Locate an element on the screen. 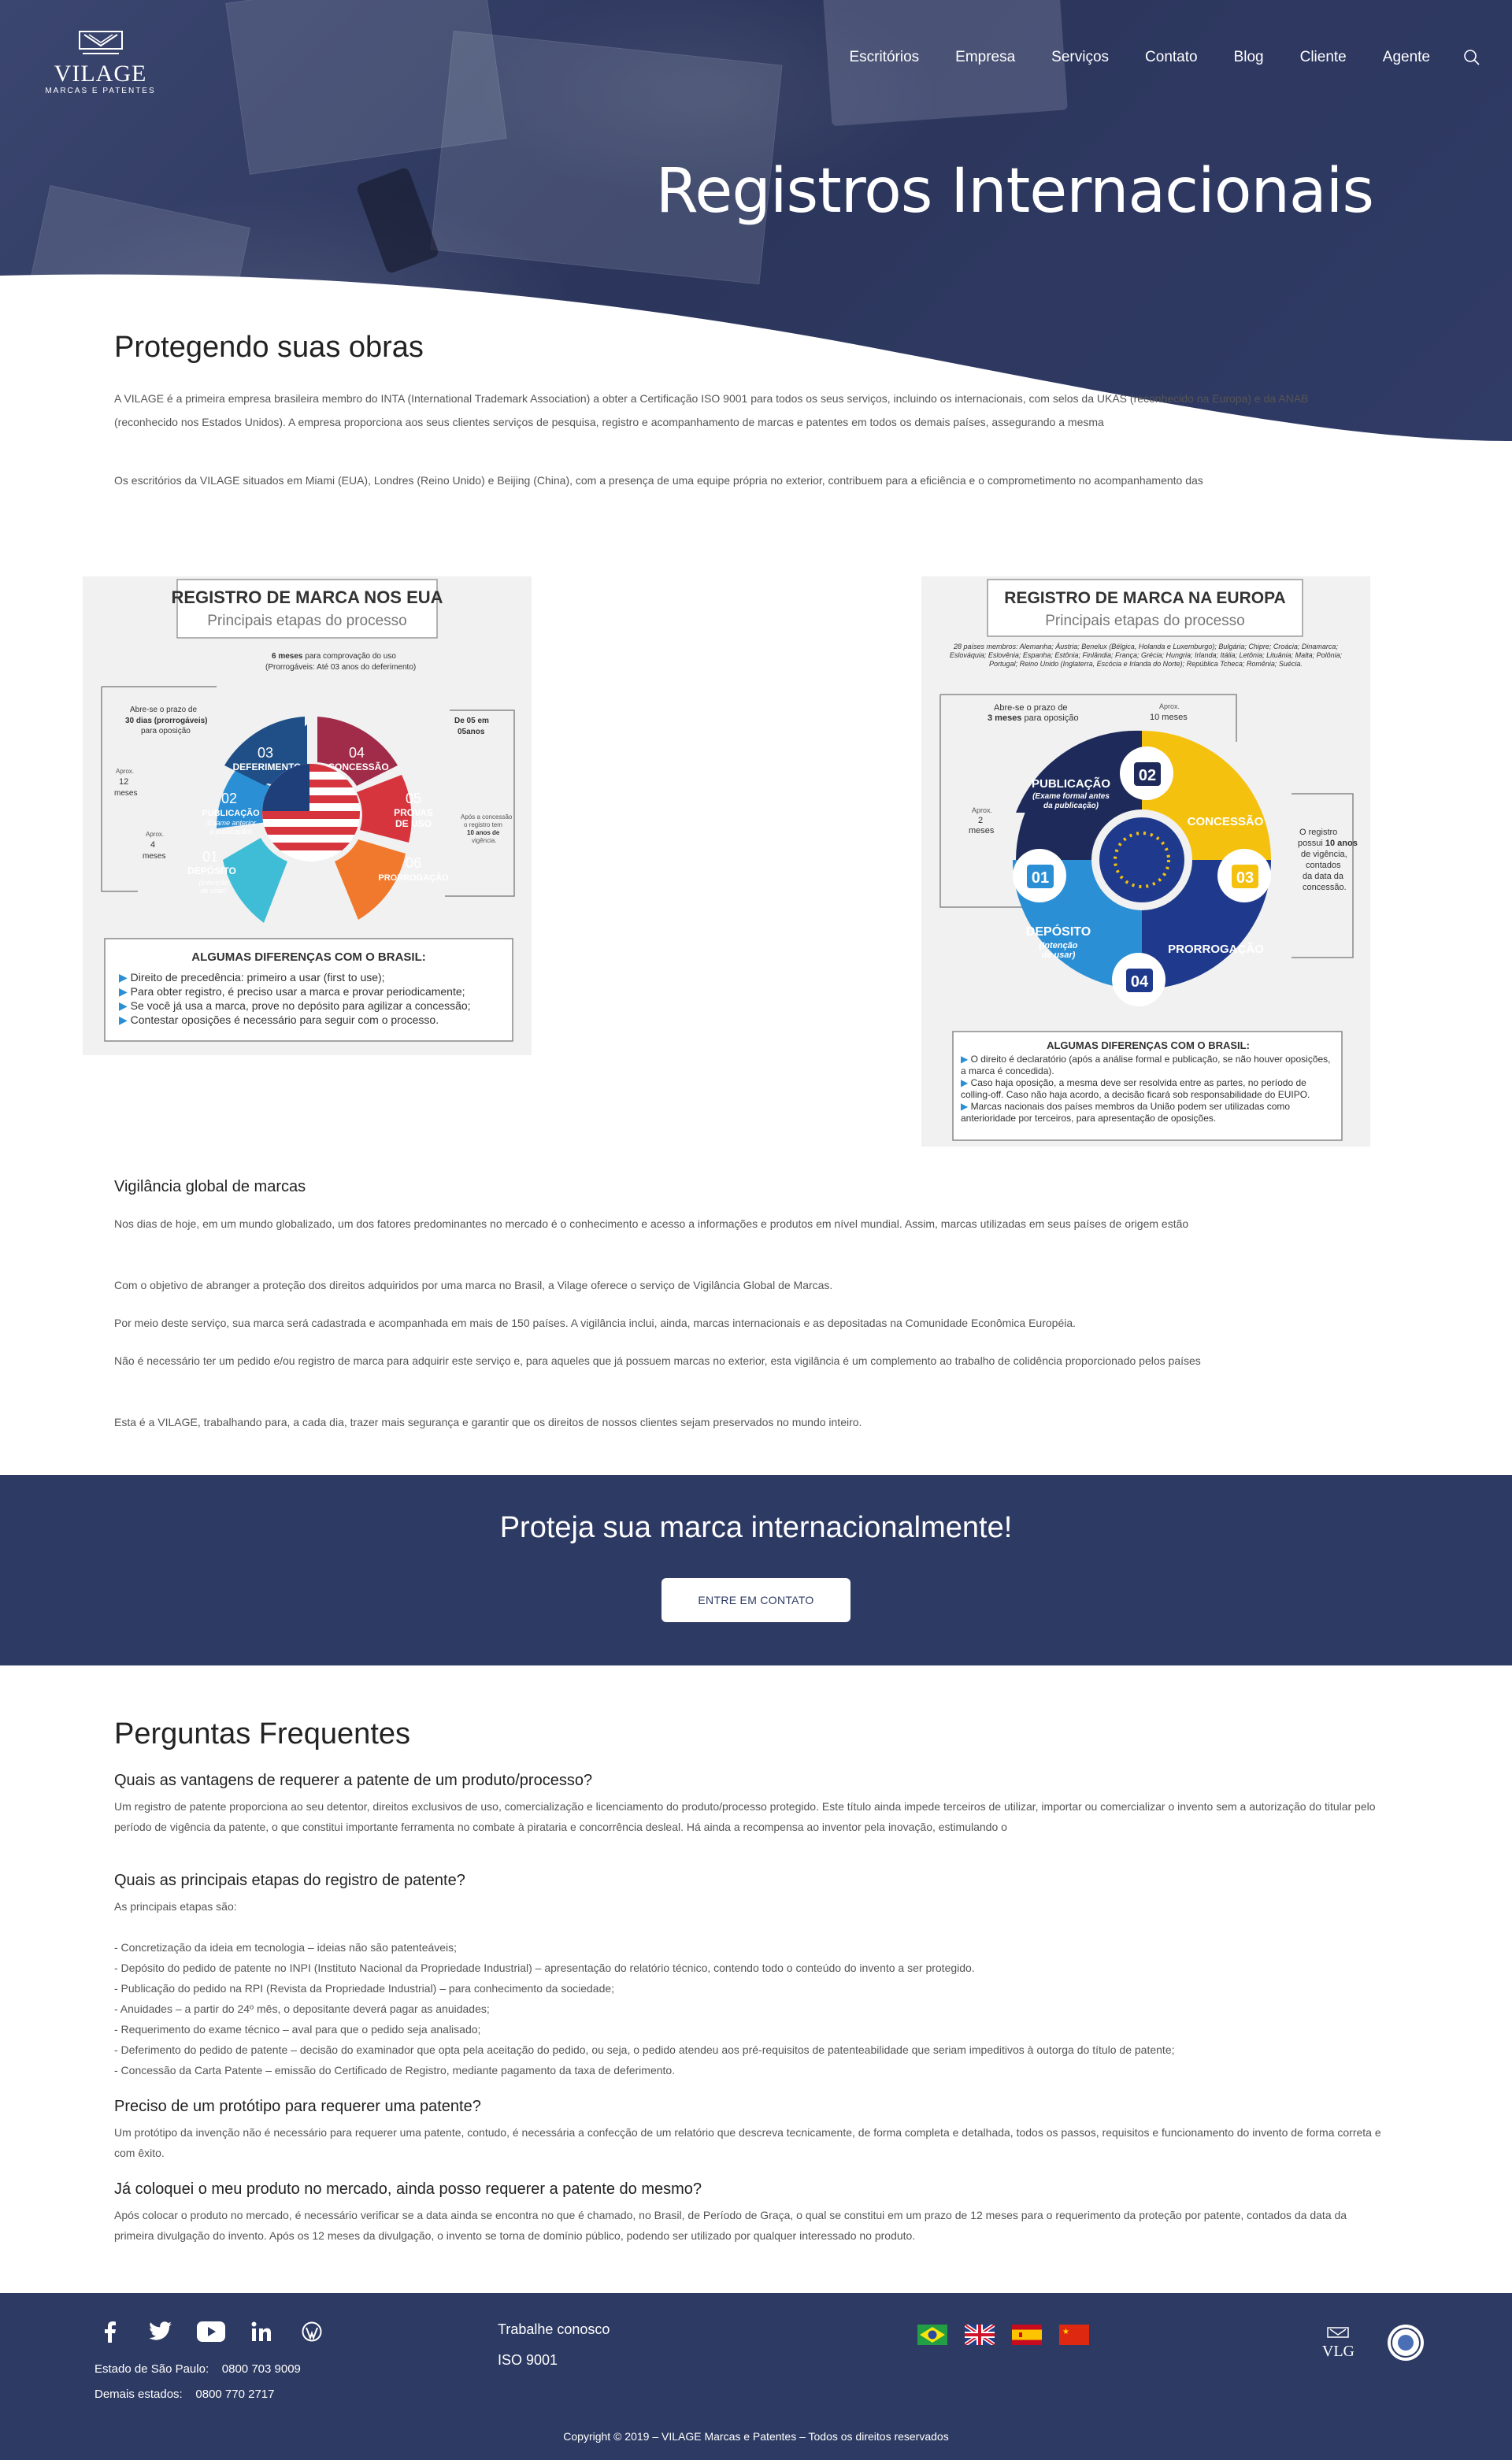  language-flags: ★ is located at coordinates (1011, 2335).